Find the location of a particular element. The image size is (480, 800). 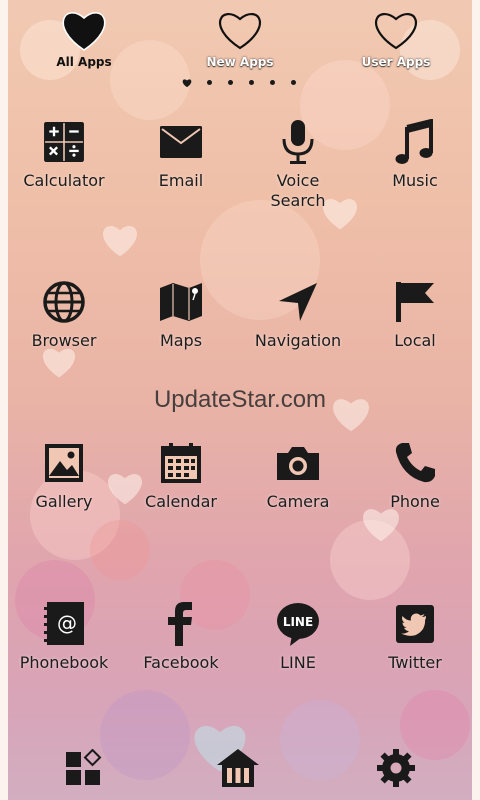

globe-icon is located at coordinates (64, 302).